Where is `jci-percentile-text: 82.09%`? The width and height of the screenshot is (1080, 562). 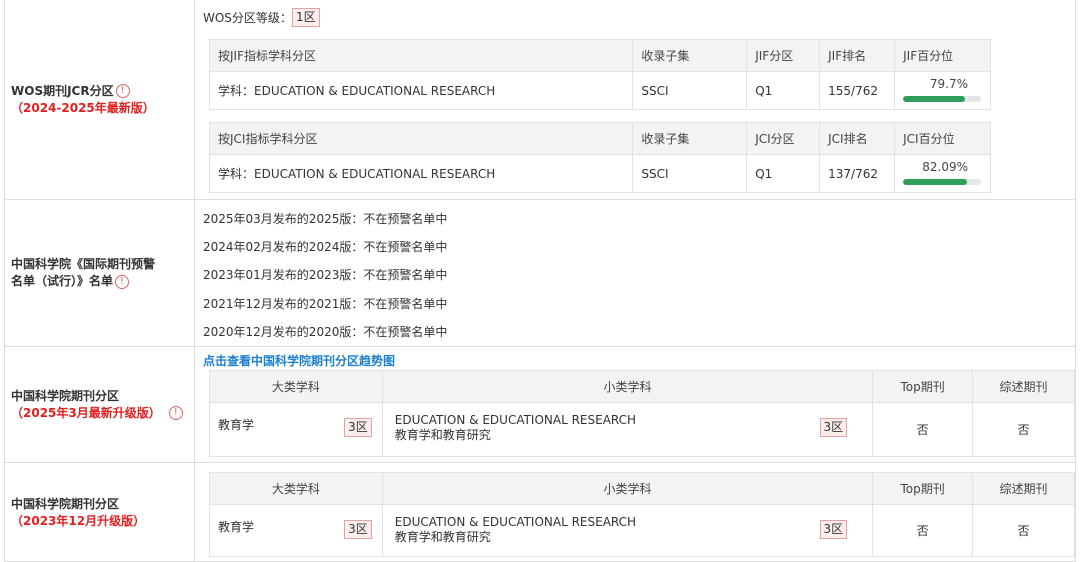 jci-percentile-text: 82.09% is located at coordinates (945, 167).